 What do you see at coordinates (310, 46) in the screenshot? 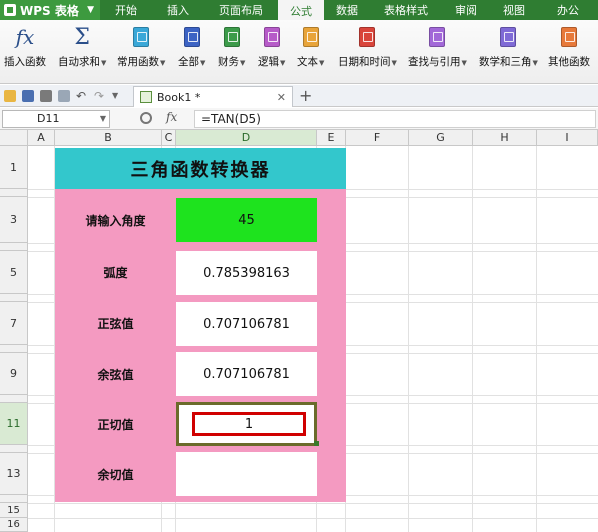
I see `text-button: 文本▼` at bounding box center [310, 46].